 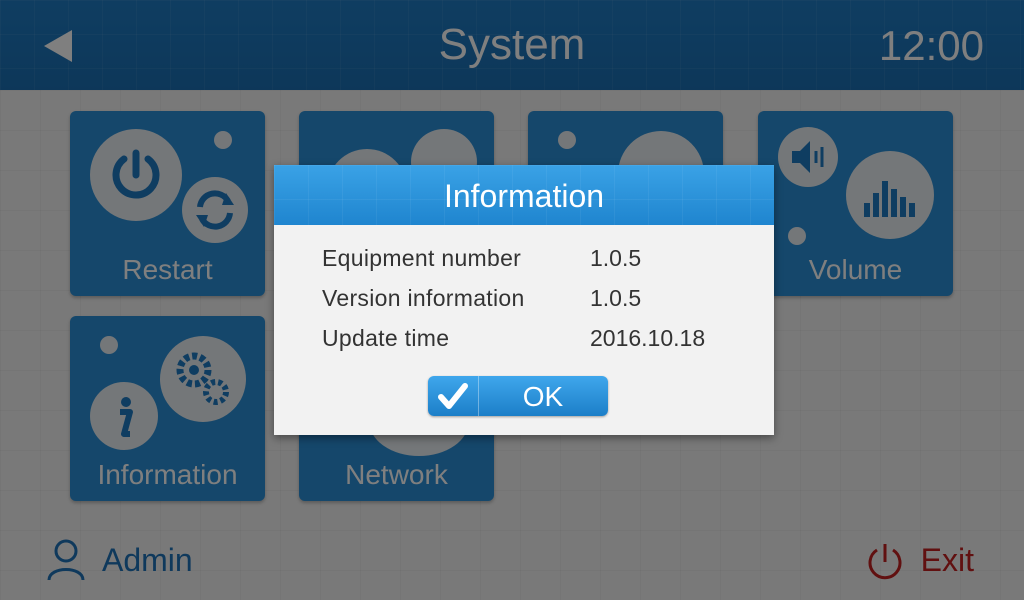 I want to click on info-row: Version information 1.0.5, so click(x=532, y=305).